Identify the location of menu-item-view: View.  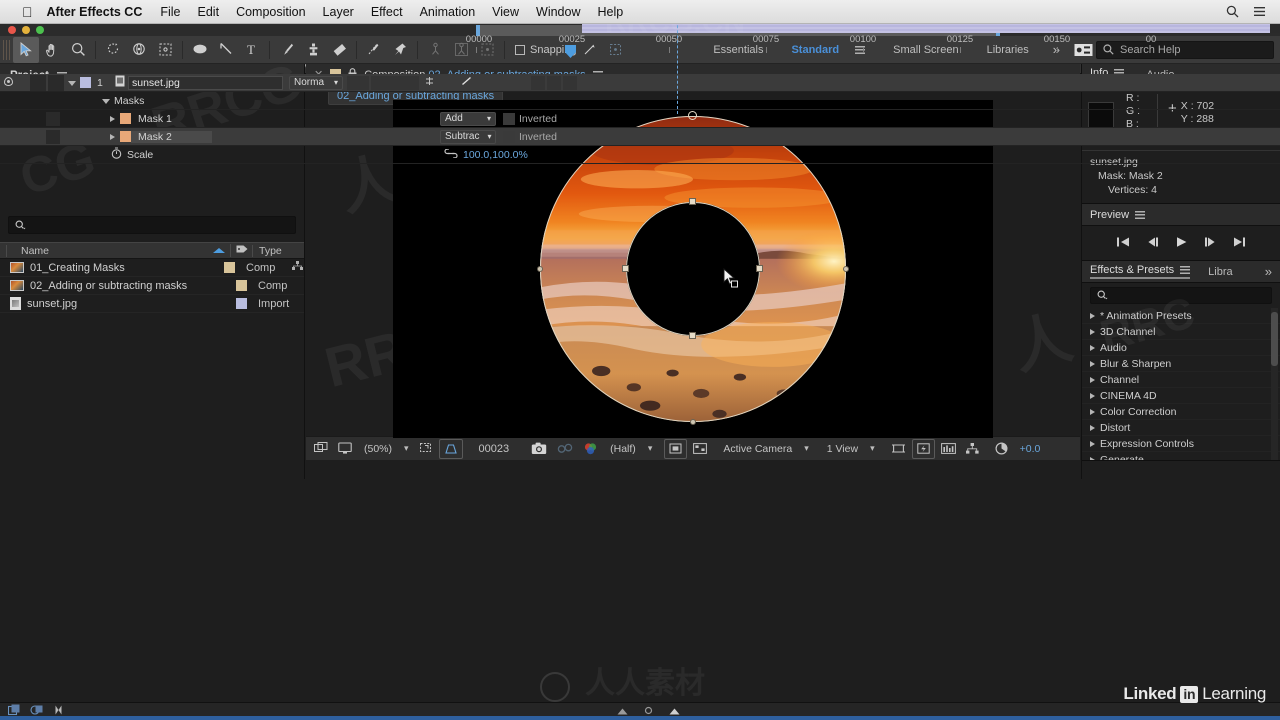
(505, 12).